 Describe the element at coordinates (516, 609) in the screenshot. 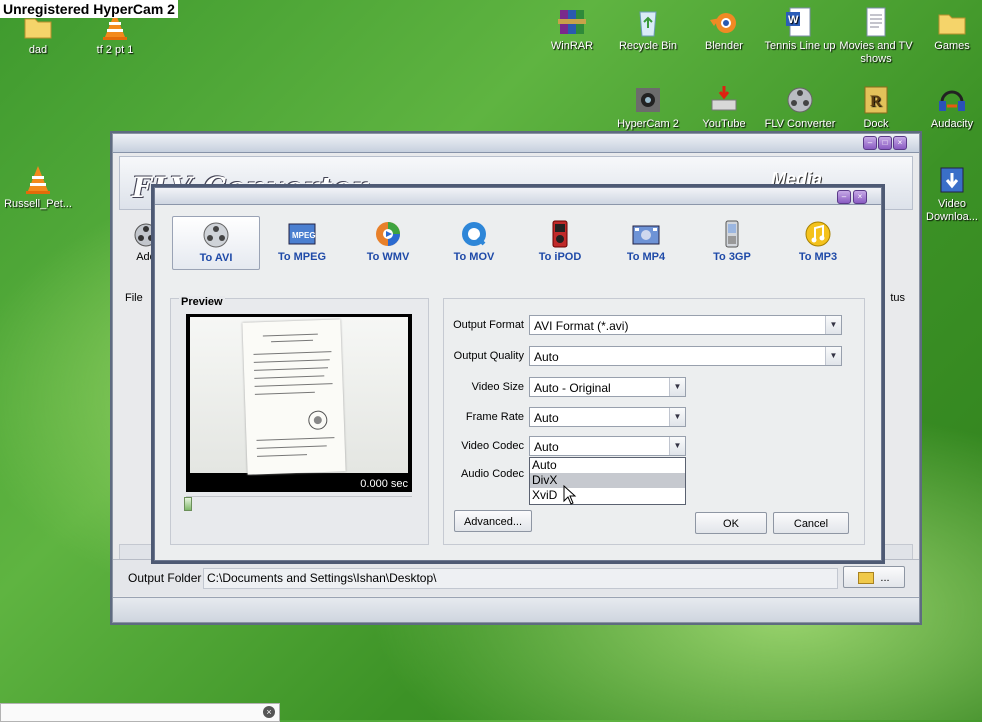

I see `main-window-statusbar` at that location.